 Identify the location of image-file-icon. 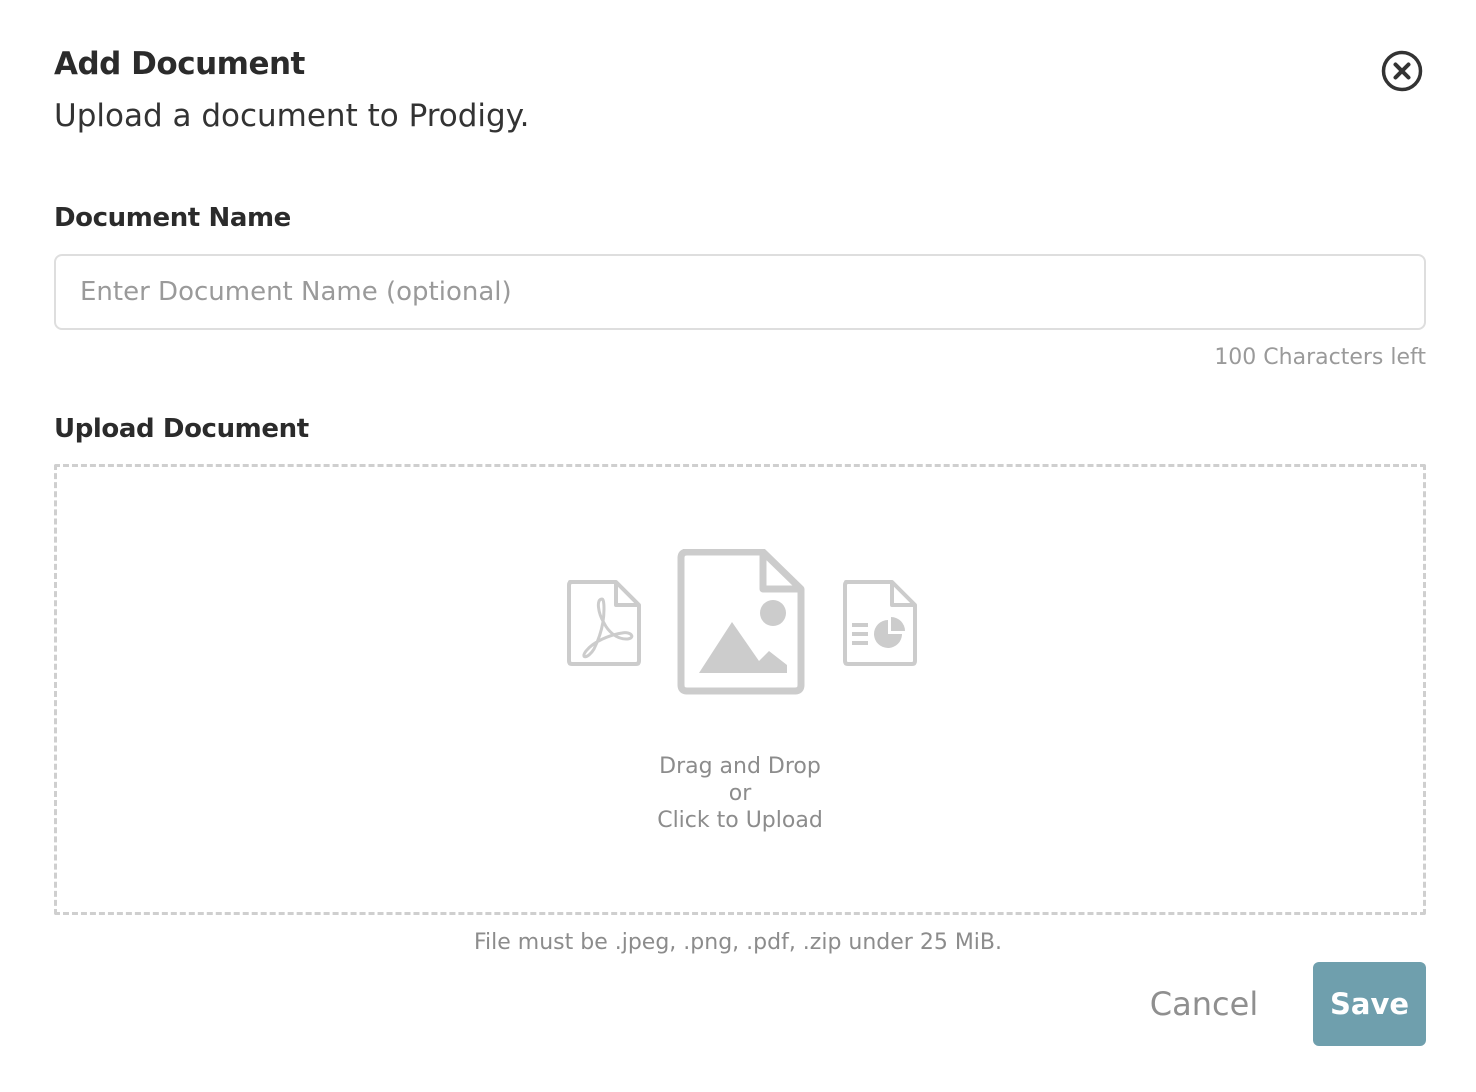
(741, 622).